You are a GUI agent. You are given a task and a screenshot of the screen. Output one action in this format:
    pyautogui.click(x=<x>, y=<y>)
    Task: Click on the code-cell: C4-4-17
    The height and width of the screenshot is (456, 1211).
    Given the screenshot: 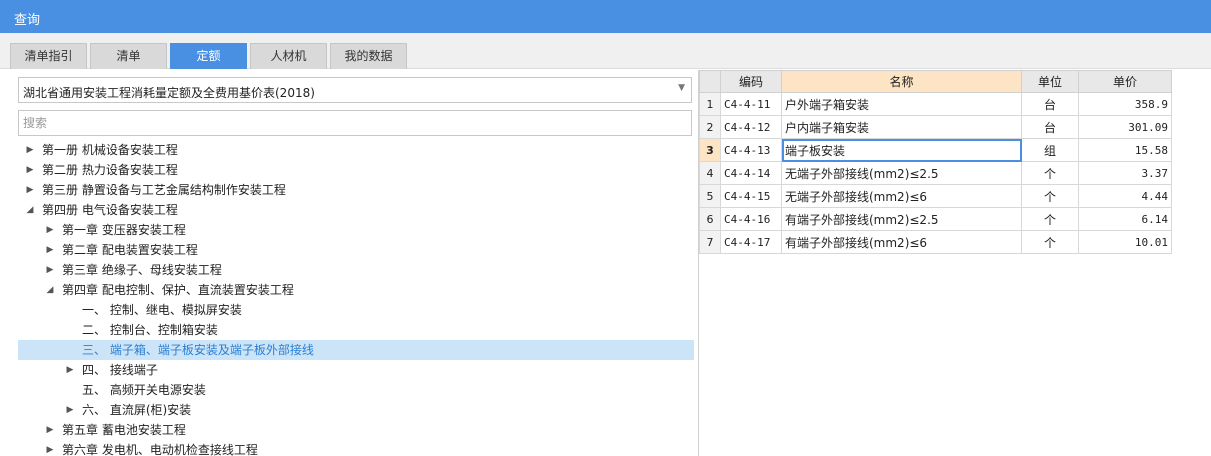 What is the action you would take?
    pyautogui.click(x=751, y=242)
    